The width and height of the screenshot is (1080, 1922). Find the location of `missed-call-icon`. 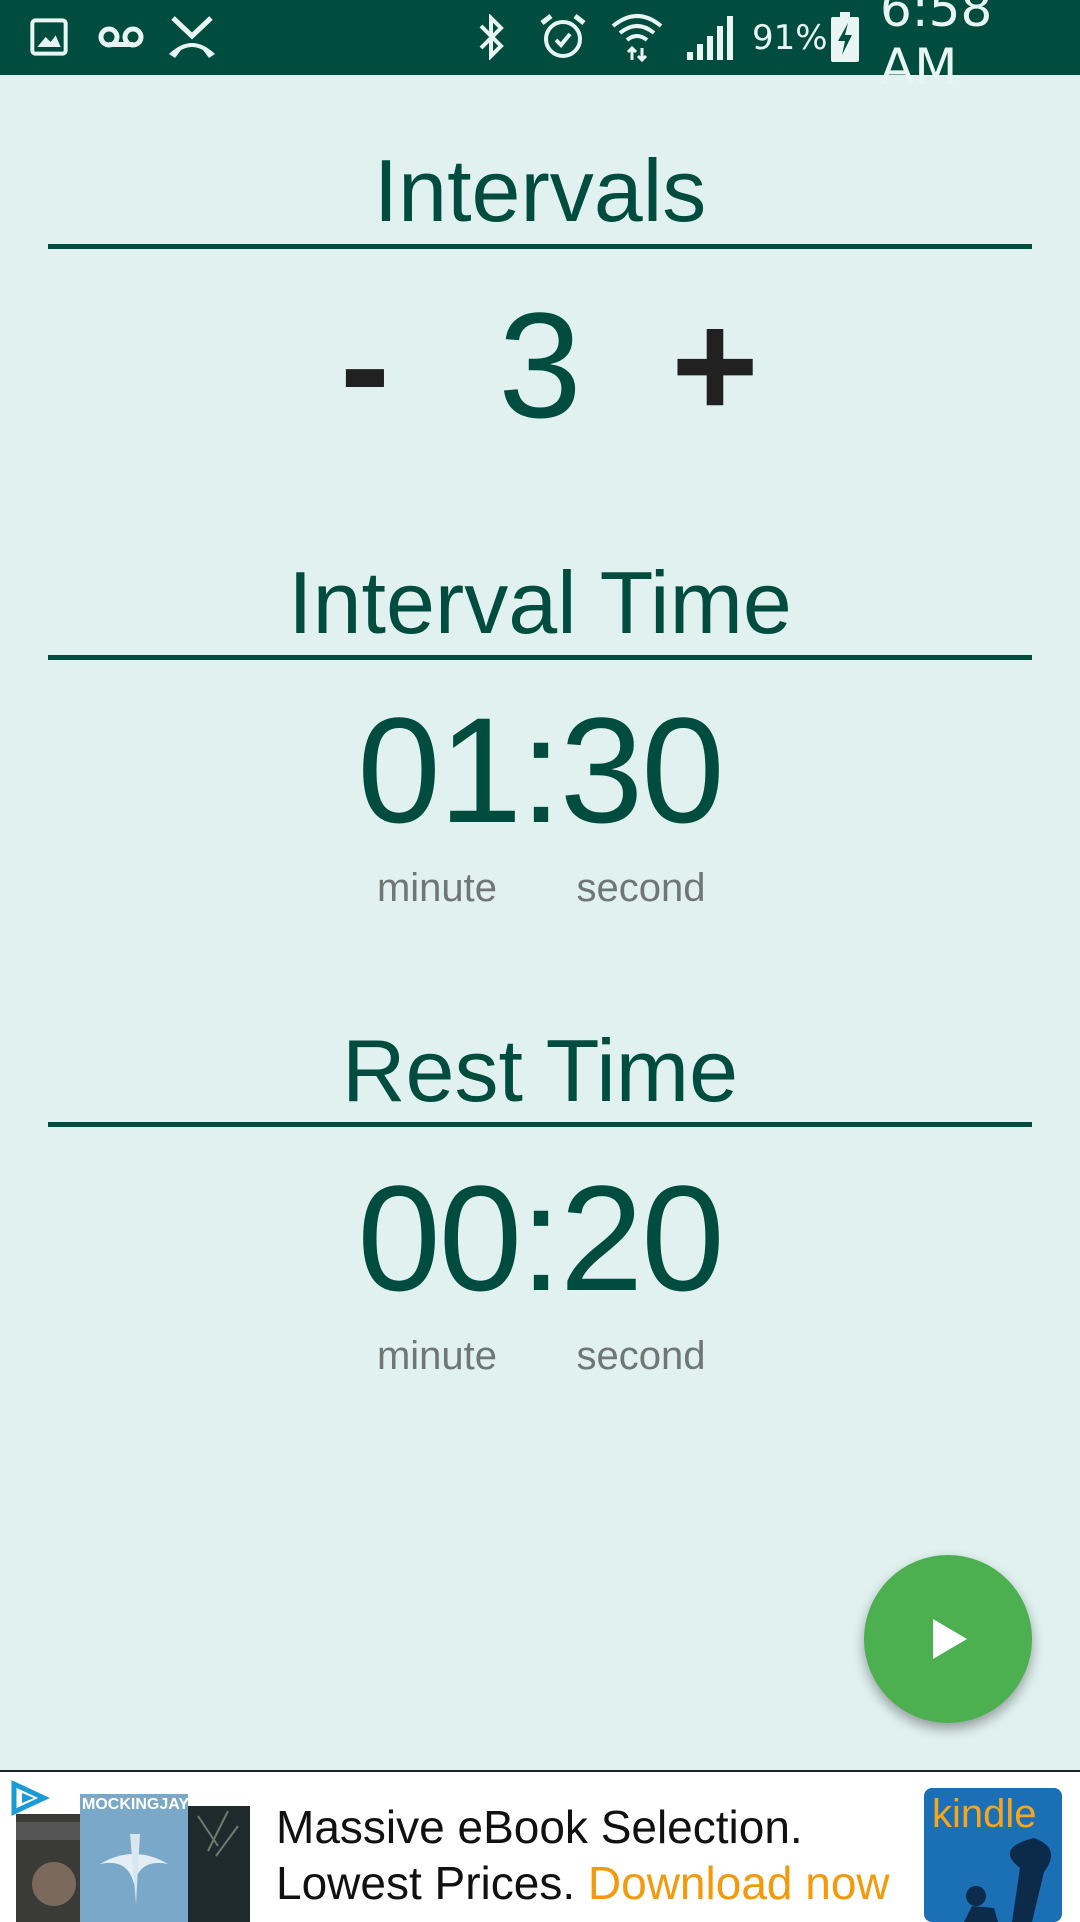

missed-call-icon is located at coordinates (192, 37).